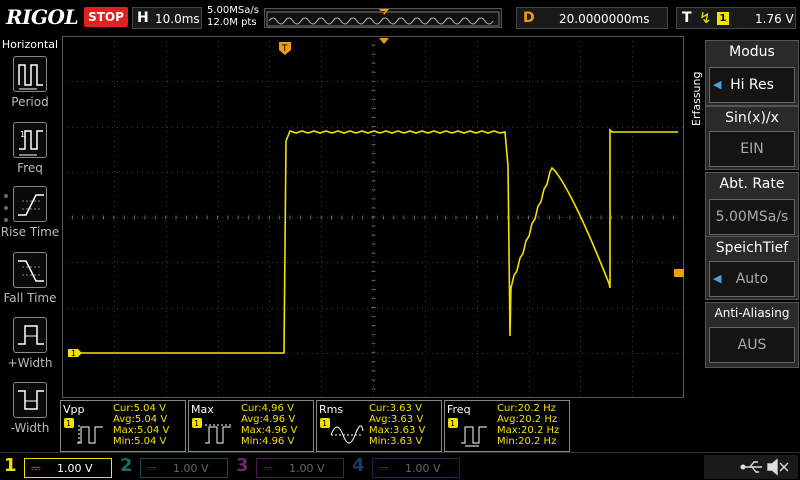 The height and width of the screenshot is (480, 800). I want to click on trigger-level: 1.76 V, so click(774, 19).